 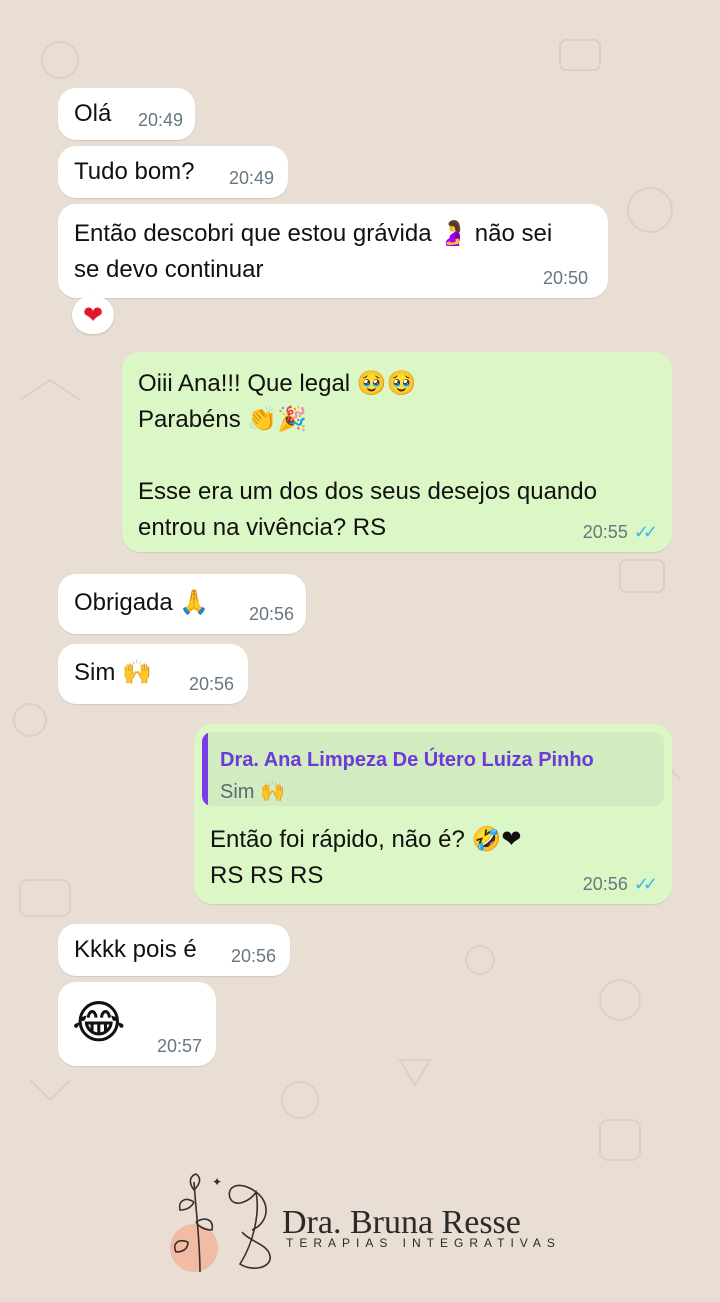 What do you see at coordinates (153, 674) in the screenshot?
I see `message-incoming: Sim 🙌 20:56` at bounding box center [153, 674].